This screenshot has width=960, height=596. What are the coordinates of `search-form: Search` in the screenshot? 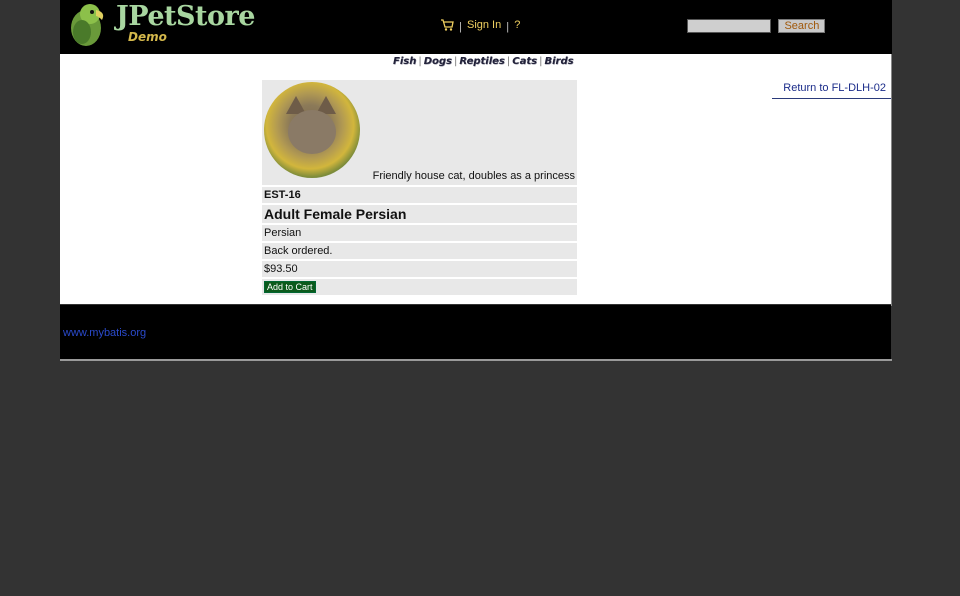 It's located at (756, 28).